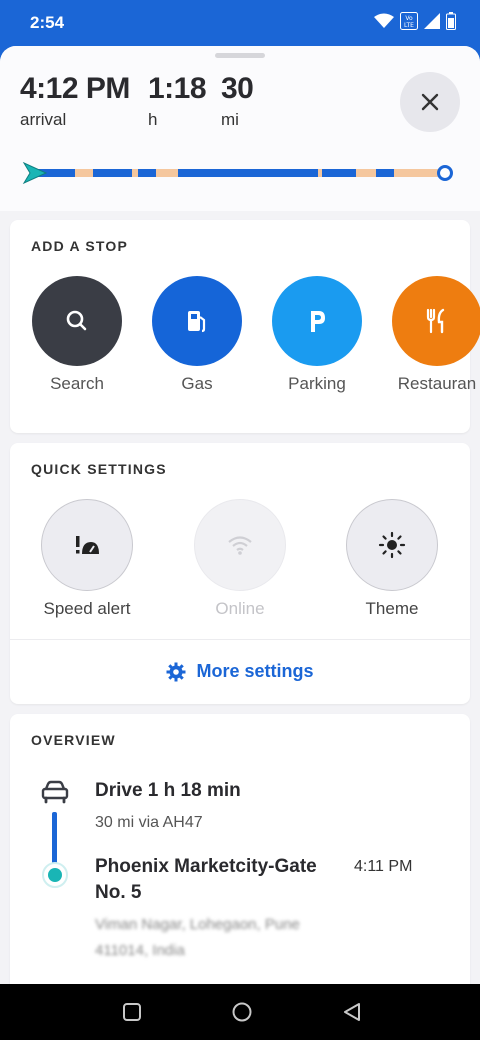  I want to click on system-nav-bar, so click(240, 1012).